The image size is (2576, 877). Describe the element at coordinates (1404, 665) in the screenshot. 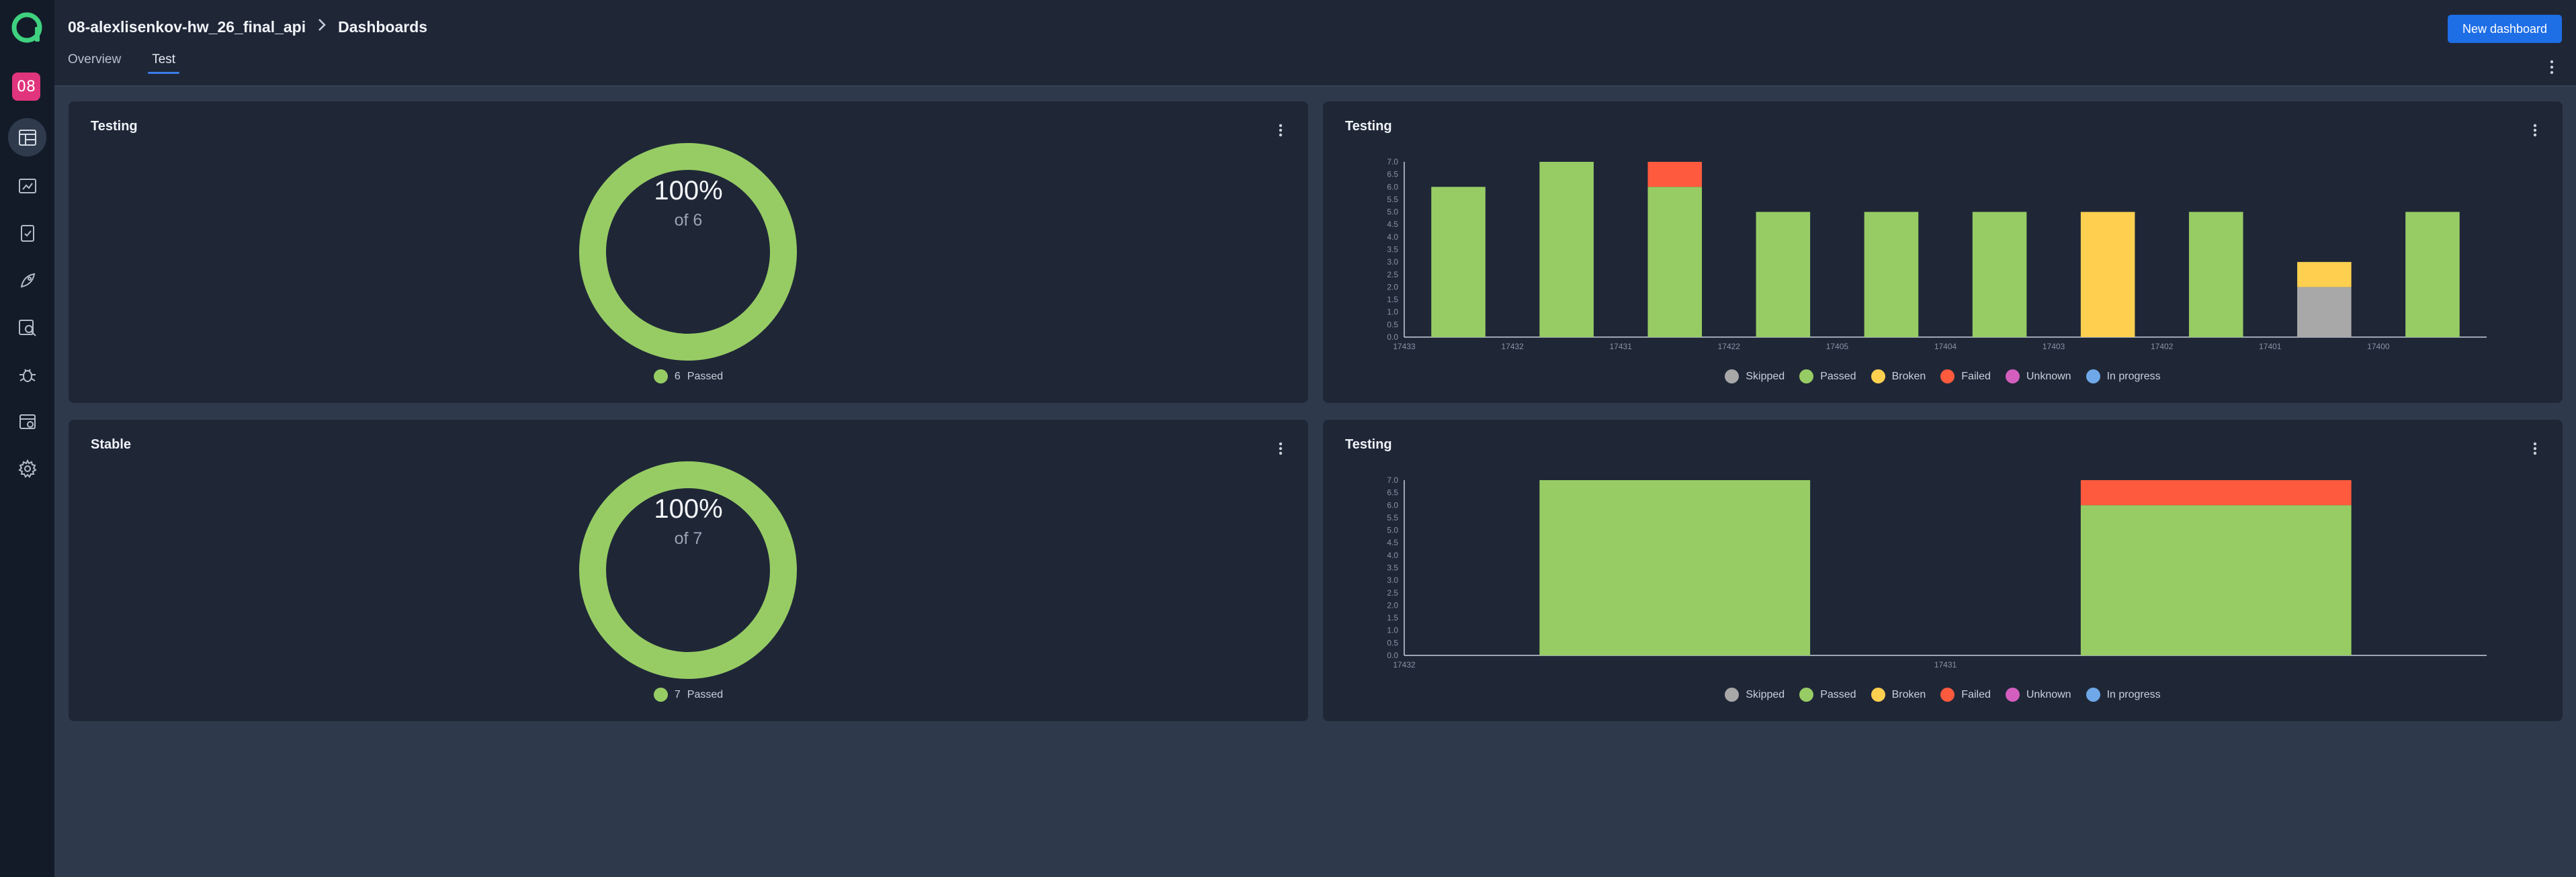

I see `x-tick-label: 17432` at that location.